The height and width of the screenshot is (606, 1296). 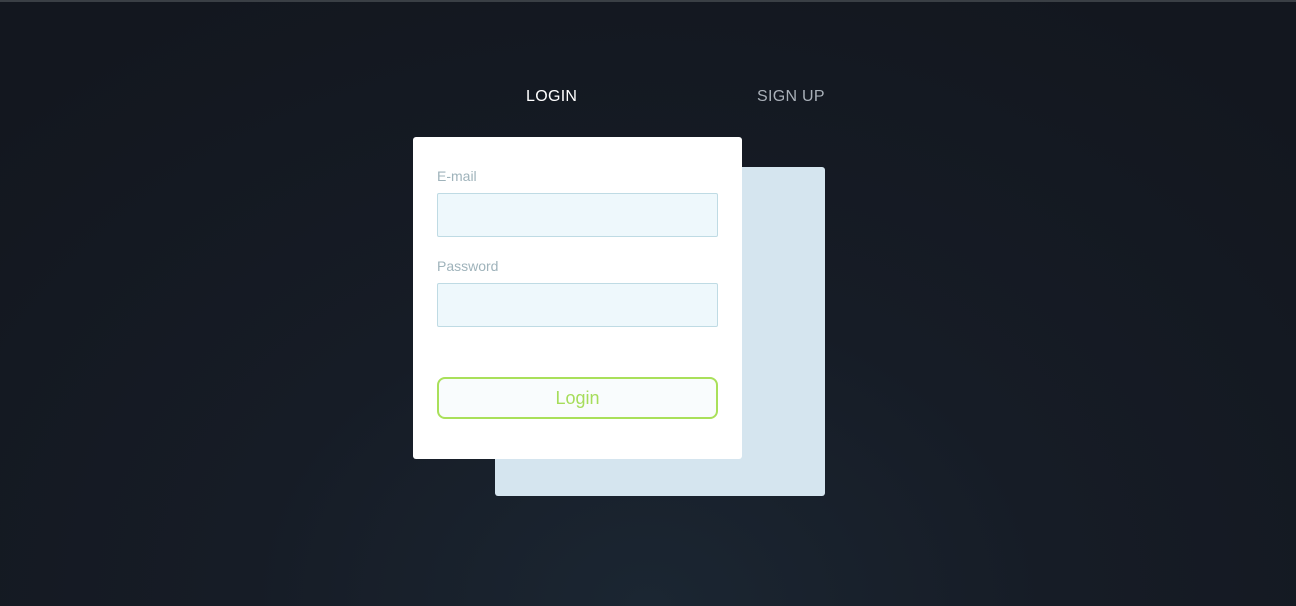 What do you see at coordinates (457, 176) in the screenshot?
I see `email-label: E-mail` at bounding box center [457, 176].